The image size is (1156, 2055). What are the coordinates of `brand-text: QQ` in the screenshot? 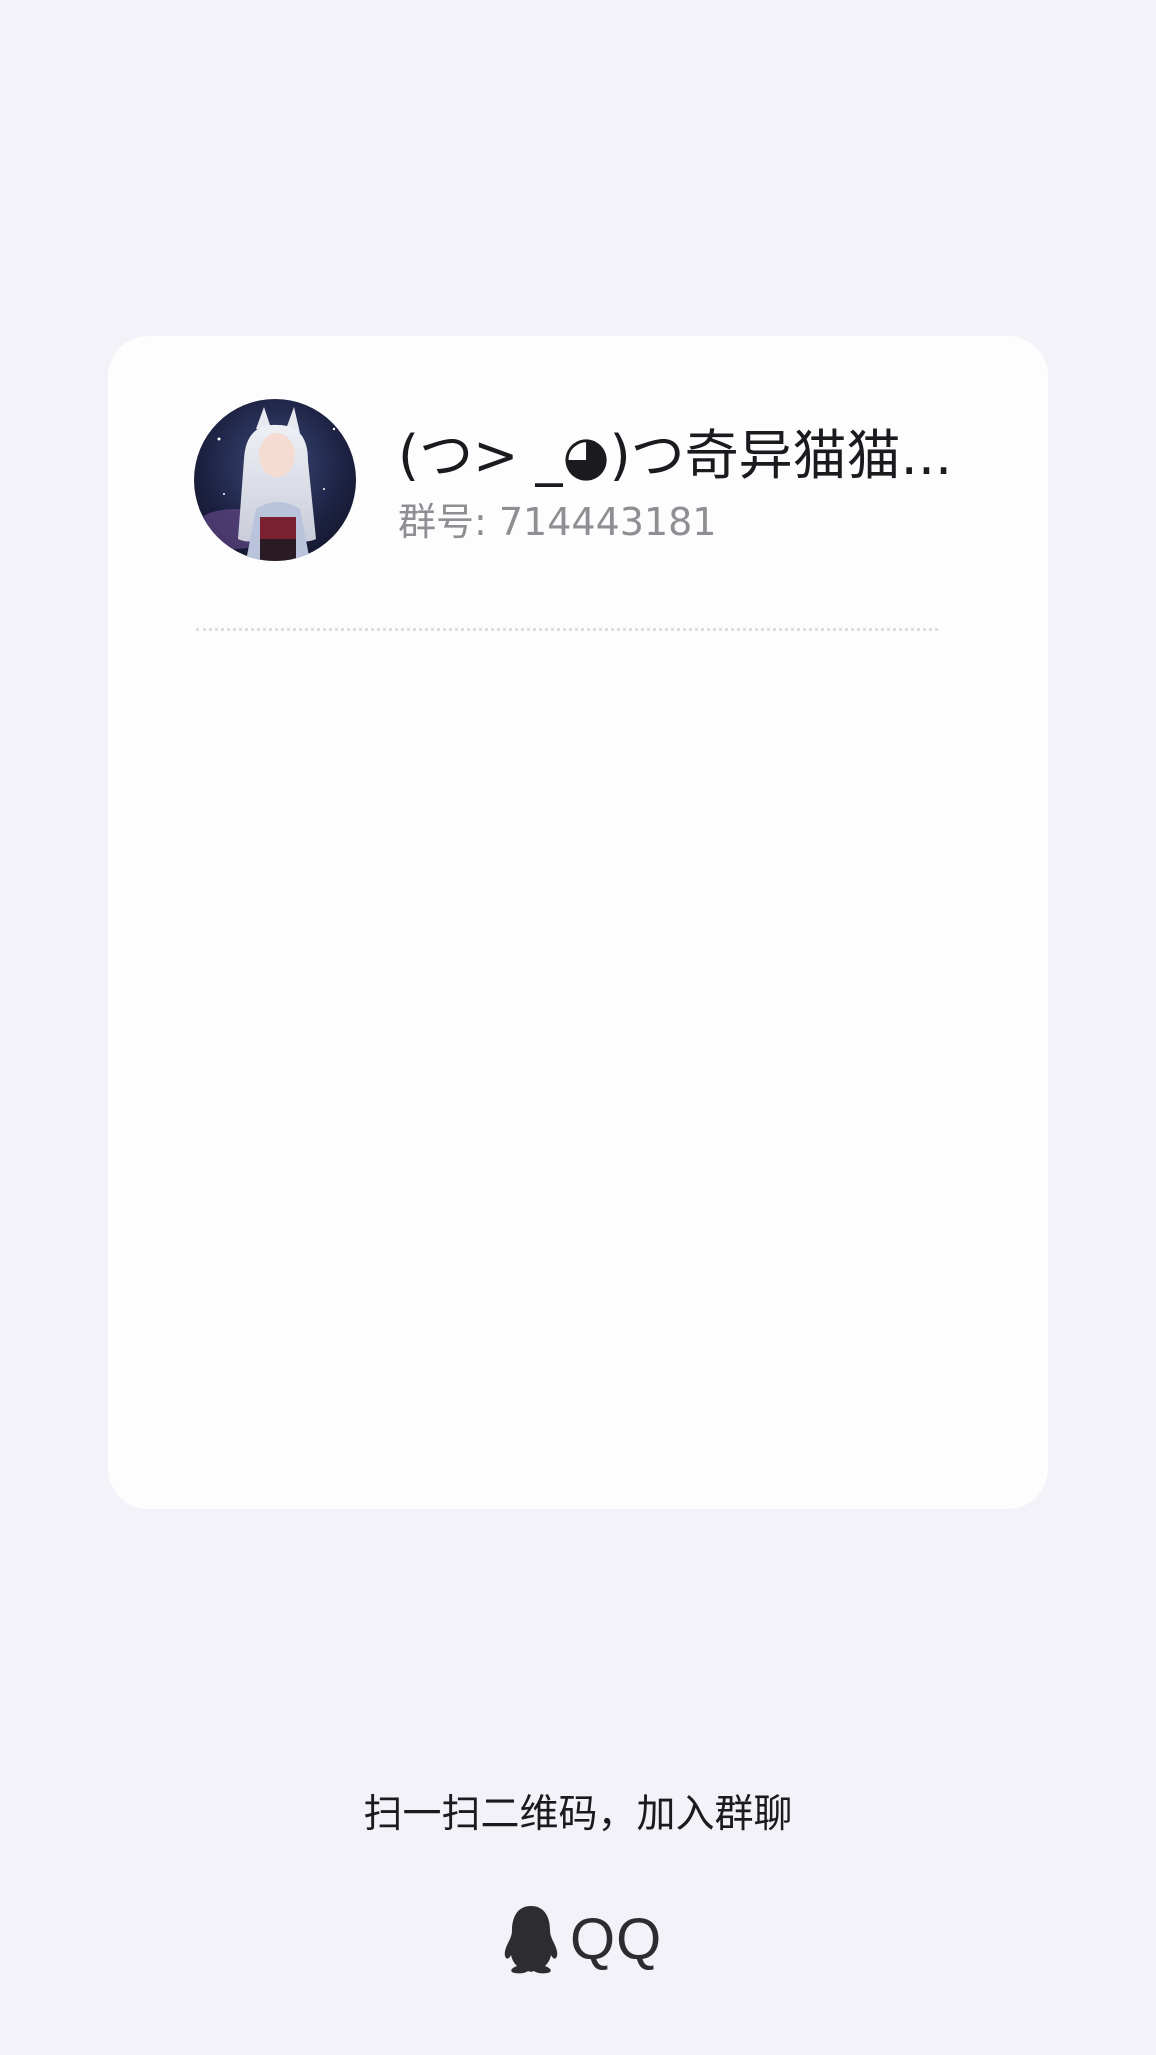 It's located at (616, 1939).